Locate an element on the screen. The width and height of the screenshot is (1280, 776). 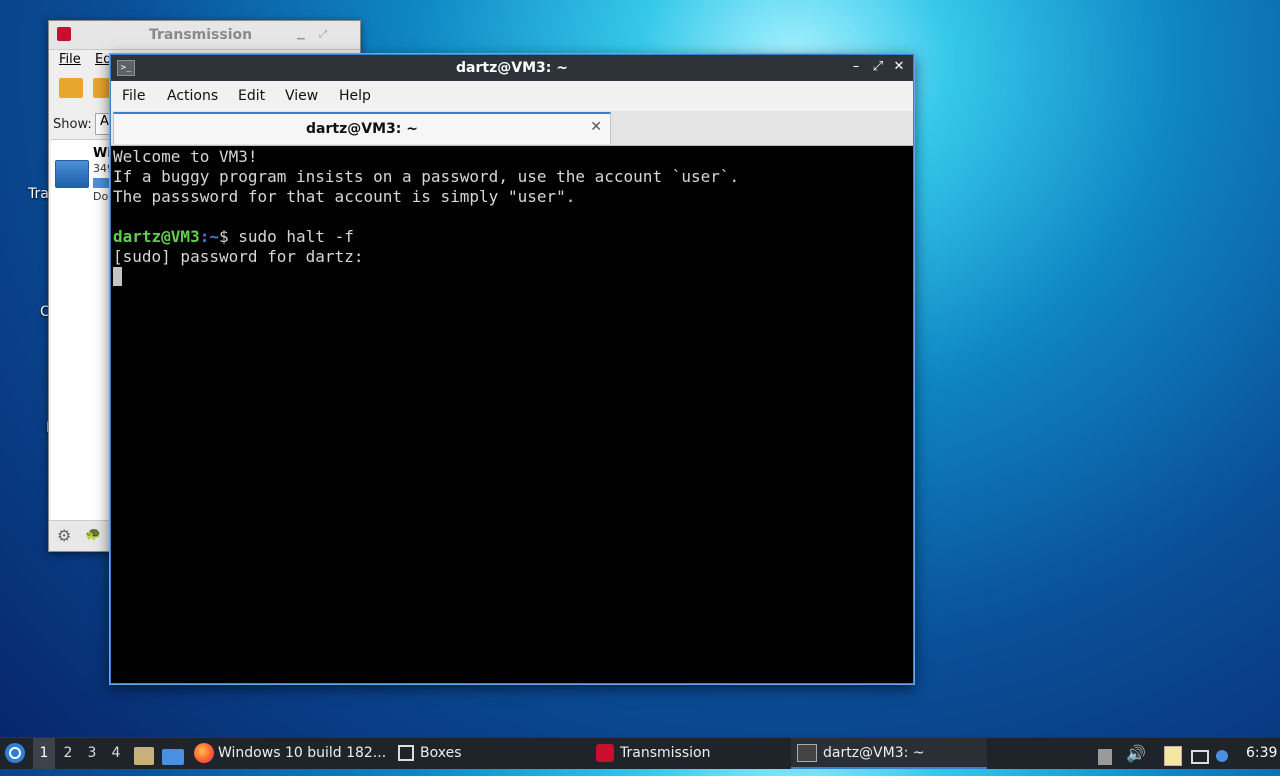
task-terminal-label: dartz@VM3: ~ is located at coordinates (874, 753).